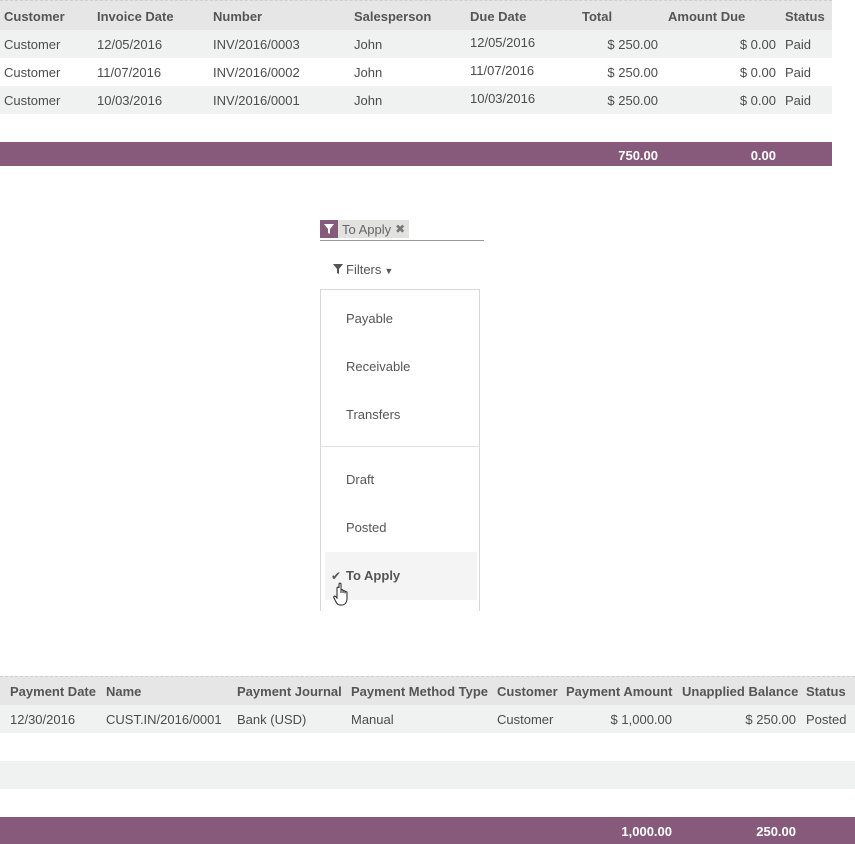  What do you see at coordinates (237, 16) in the screenshot?
I see `column-header-number: Number` at bounding box center [237, 16].